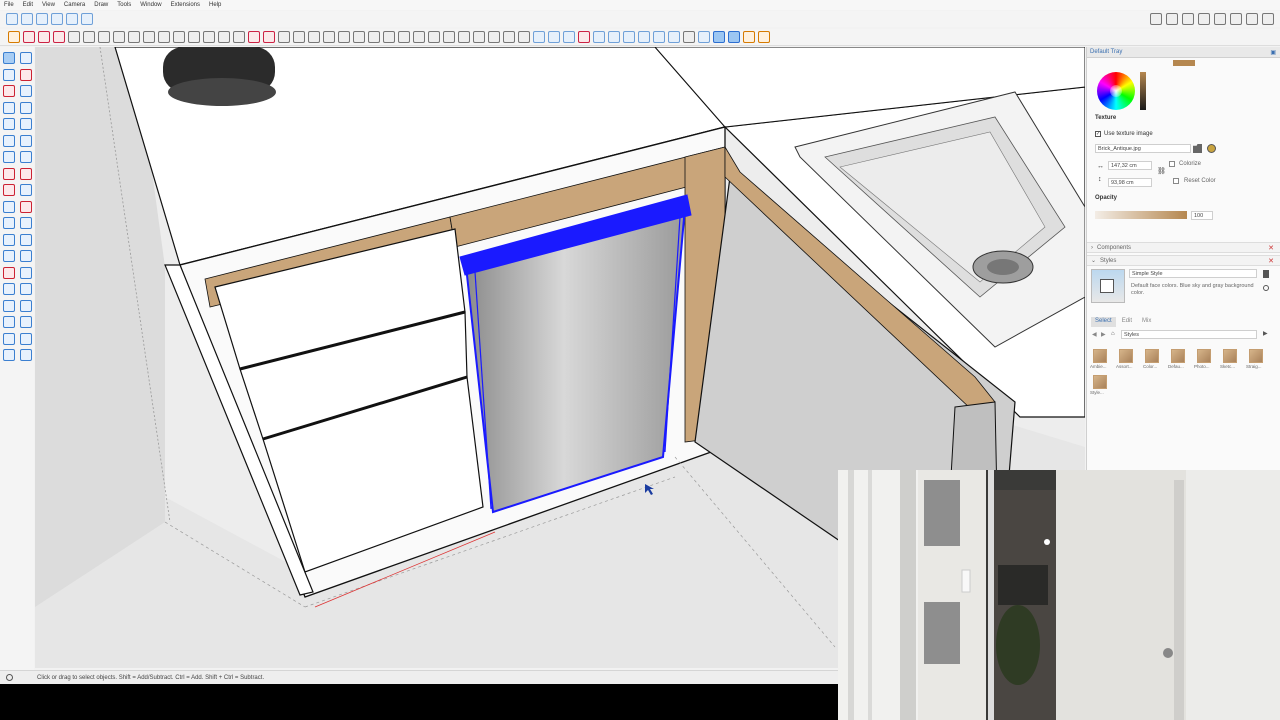 This screenshot has width=1280, height=720. What do you see at coordinates (509, 37) in the screenshot?
I see `trim-icon` at bounding box center [509, 37].